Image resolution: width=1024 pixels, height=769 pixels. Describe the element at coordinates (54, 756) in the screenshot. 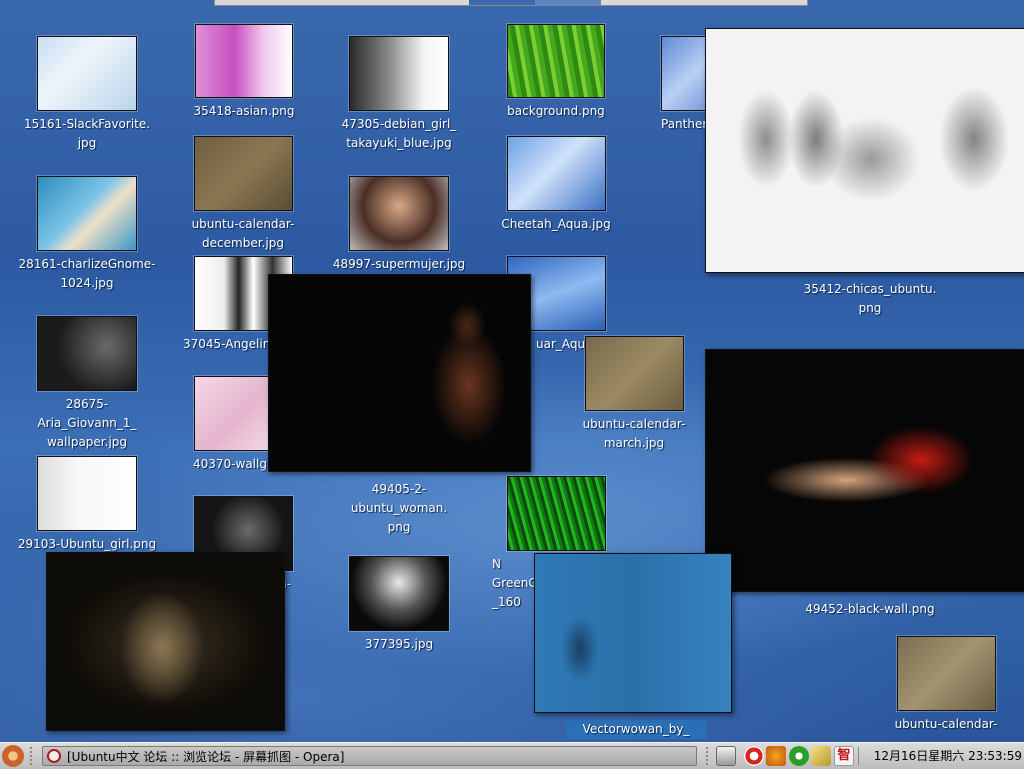

I see `opera-icon` at that location.